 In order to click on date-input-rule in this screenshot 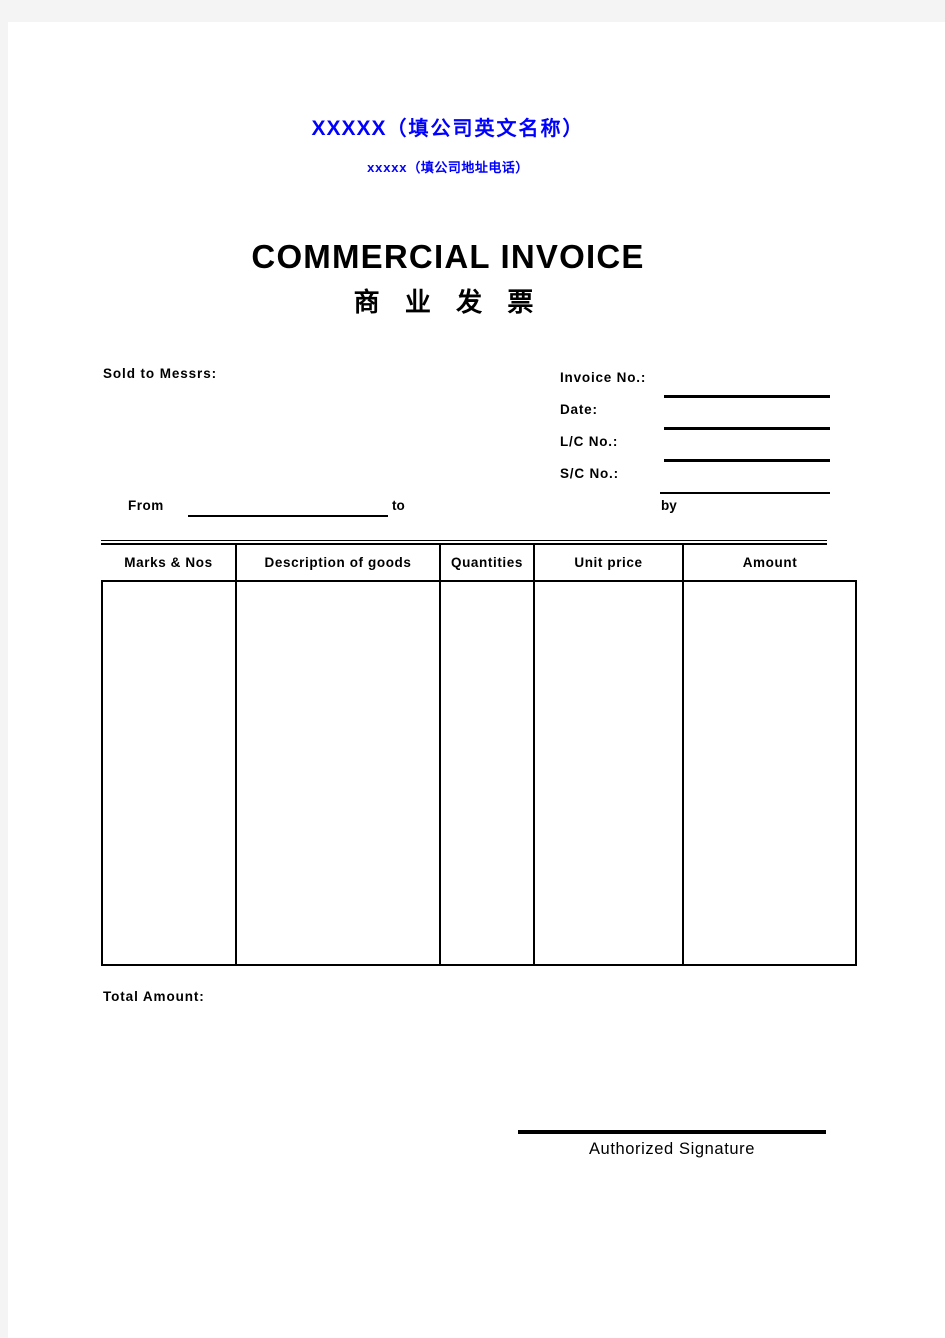, I will do `click(747, 428)`.